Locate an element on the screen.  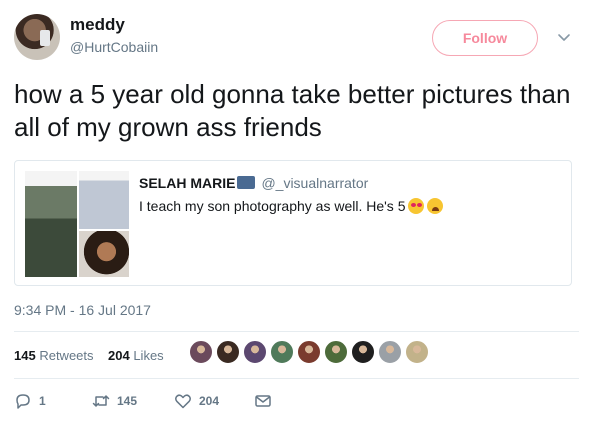
quoted-author-handle: @_visualnarrator is located at coordinates (315, 183).